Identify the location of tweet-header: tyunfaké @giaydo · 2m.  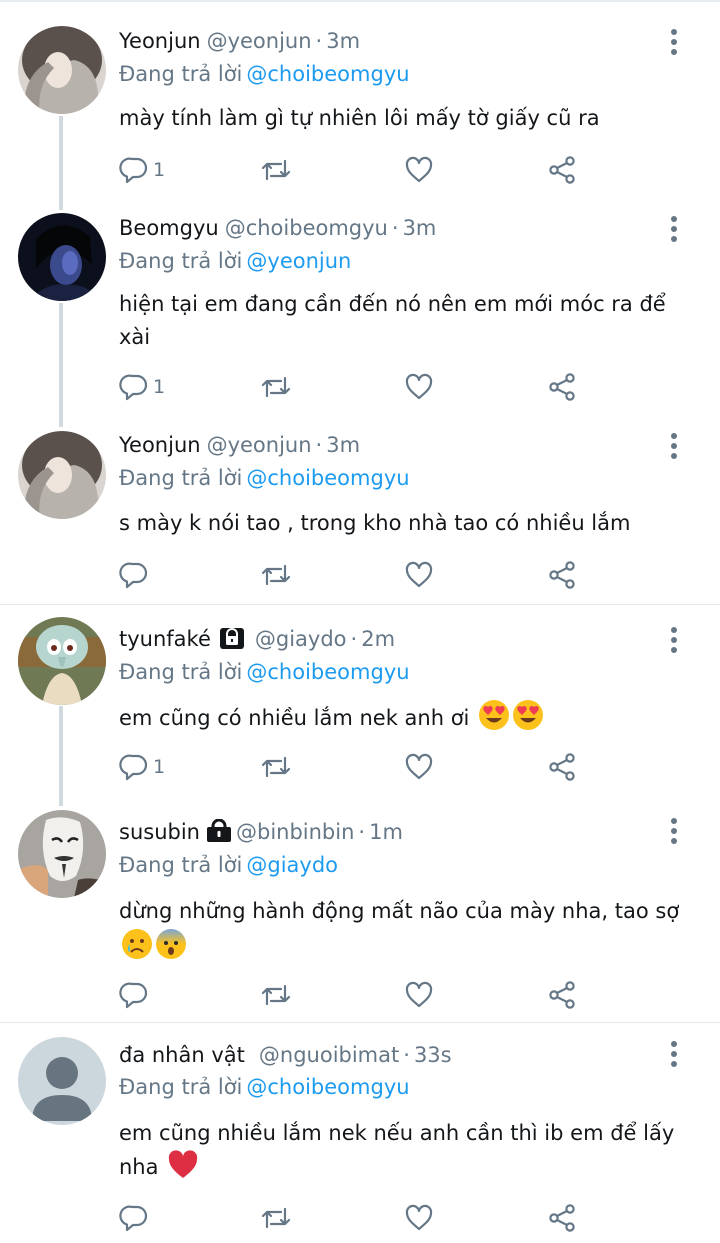
(257, 641).